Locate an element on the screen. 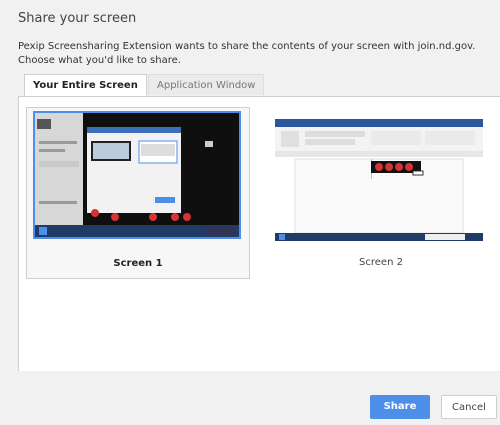  screen-1-thumbnail is located at coordinates (137, 175).